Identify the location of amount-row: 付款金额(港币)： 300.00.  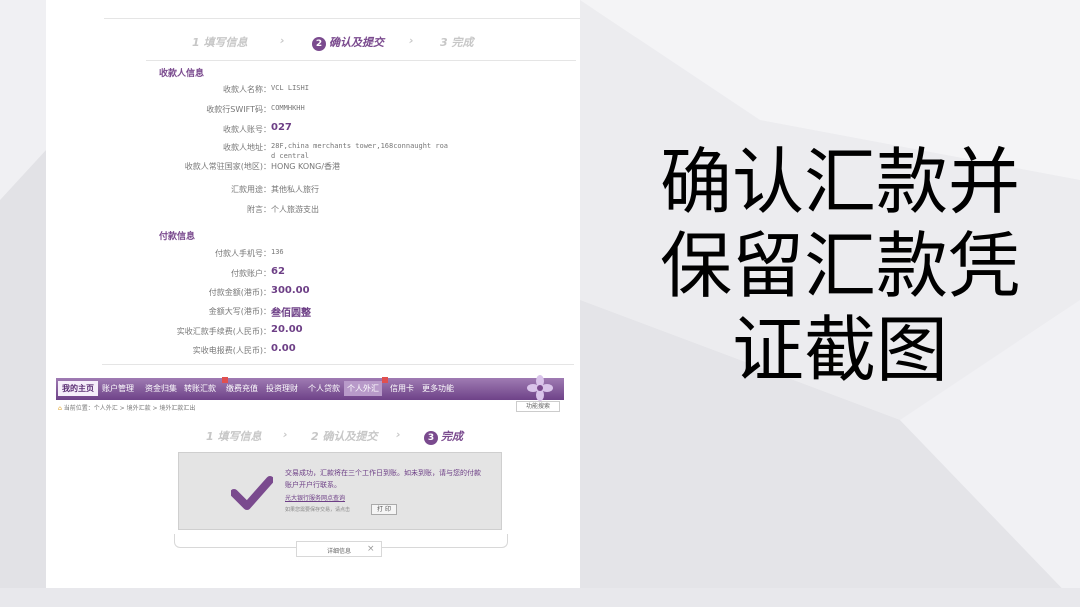
(313, 293).